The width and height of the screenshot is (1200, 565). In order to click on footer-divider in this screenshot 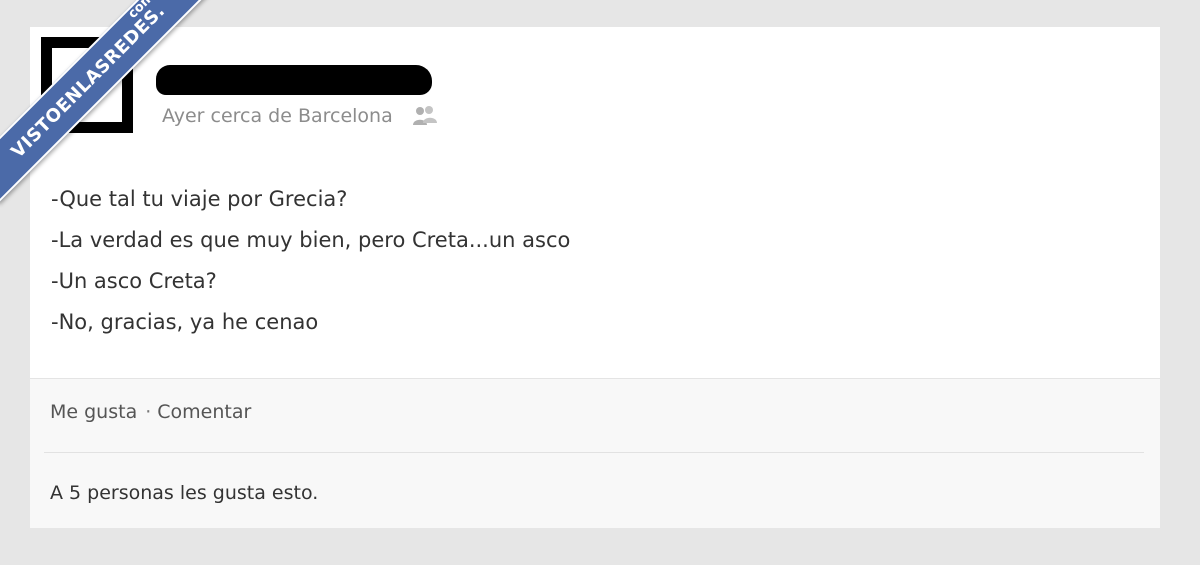, I will do `click(594, 452)`.